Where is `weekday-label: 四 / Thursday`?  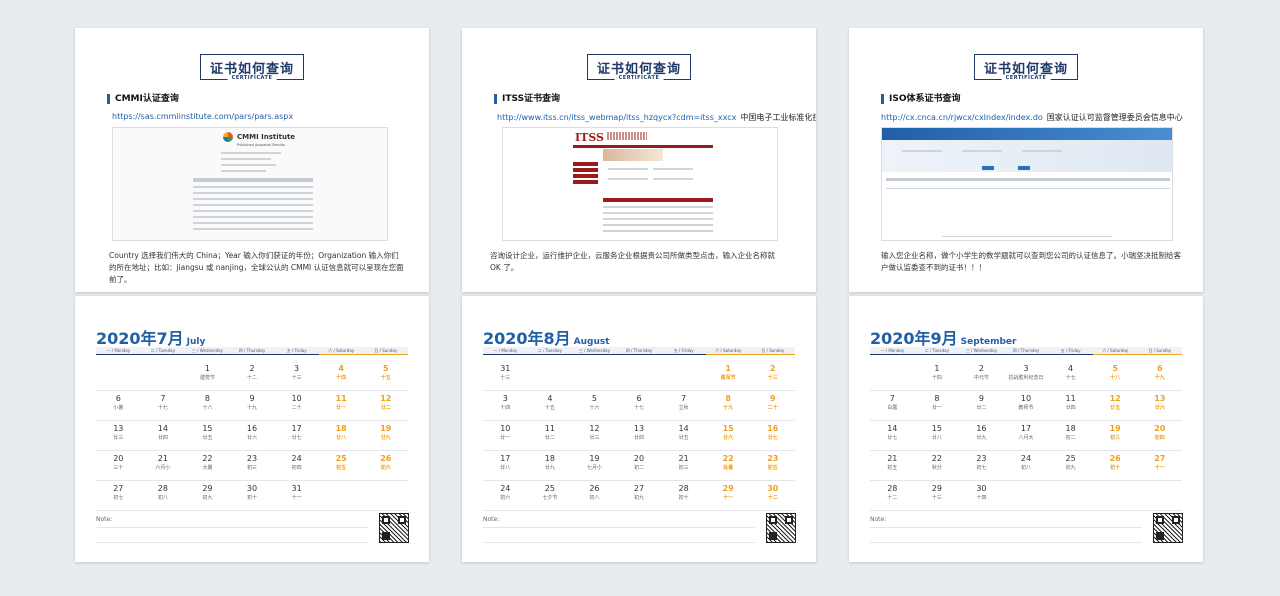
weekday-label: 四 / Thursday is located at coordinates (639, 351).